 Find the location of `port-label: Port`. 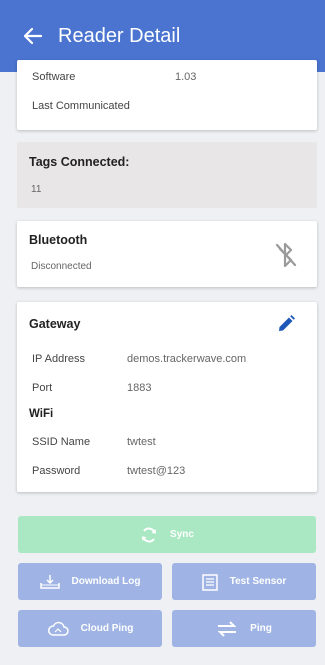

port-label: Port is located at coordinates (42, 388).